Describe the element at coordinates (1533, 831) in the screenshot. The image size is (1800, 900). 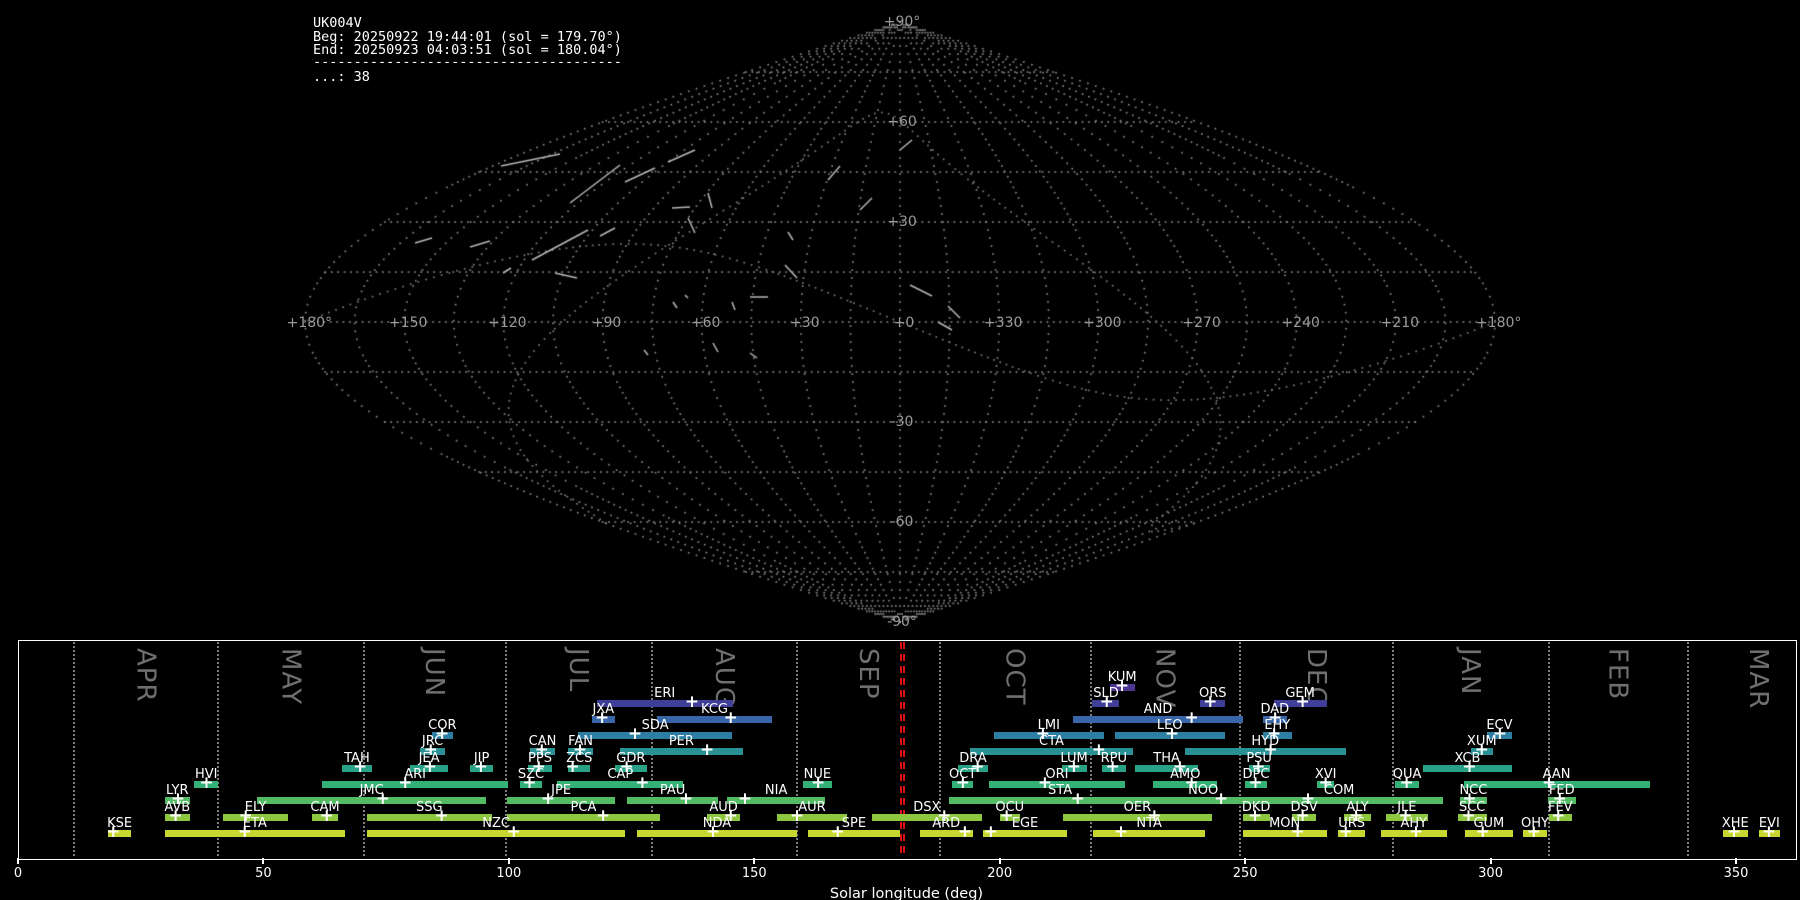
I see `shower-peak-OHY: +` at that location.